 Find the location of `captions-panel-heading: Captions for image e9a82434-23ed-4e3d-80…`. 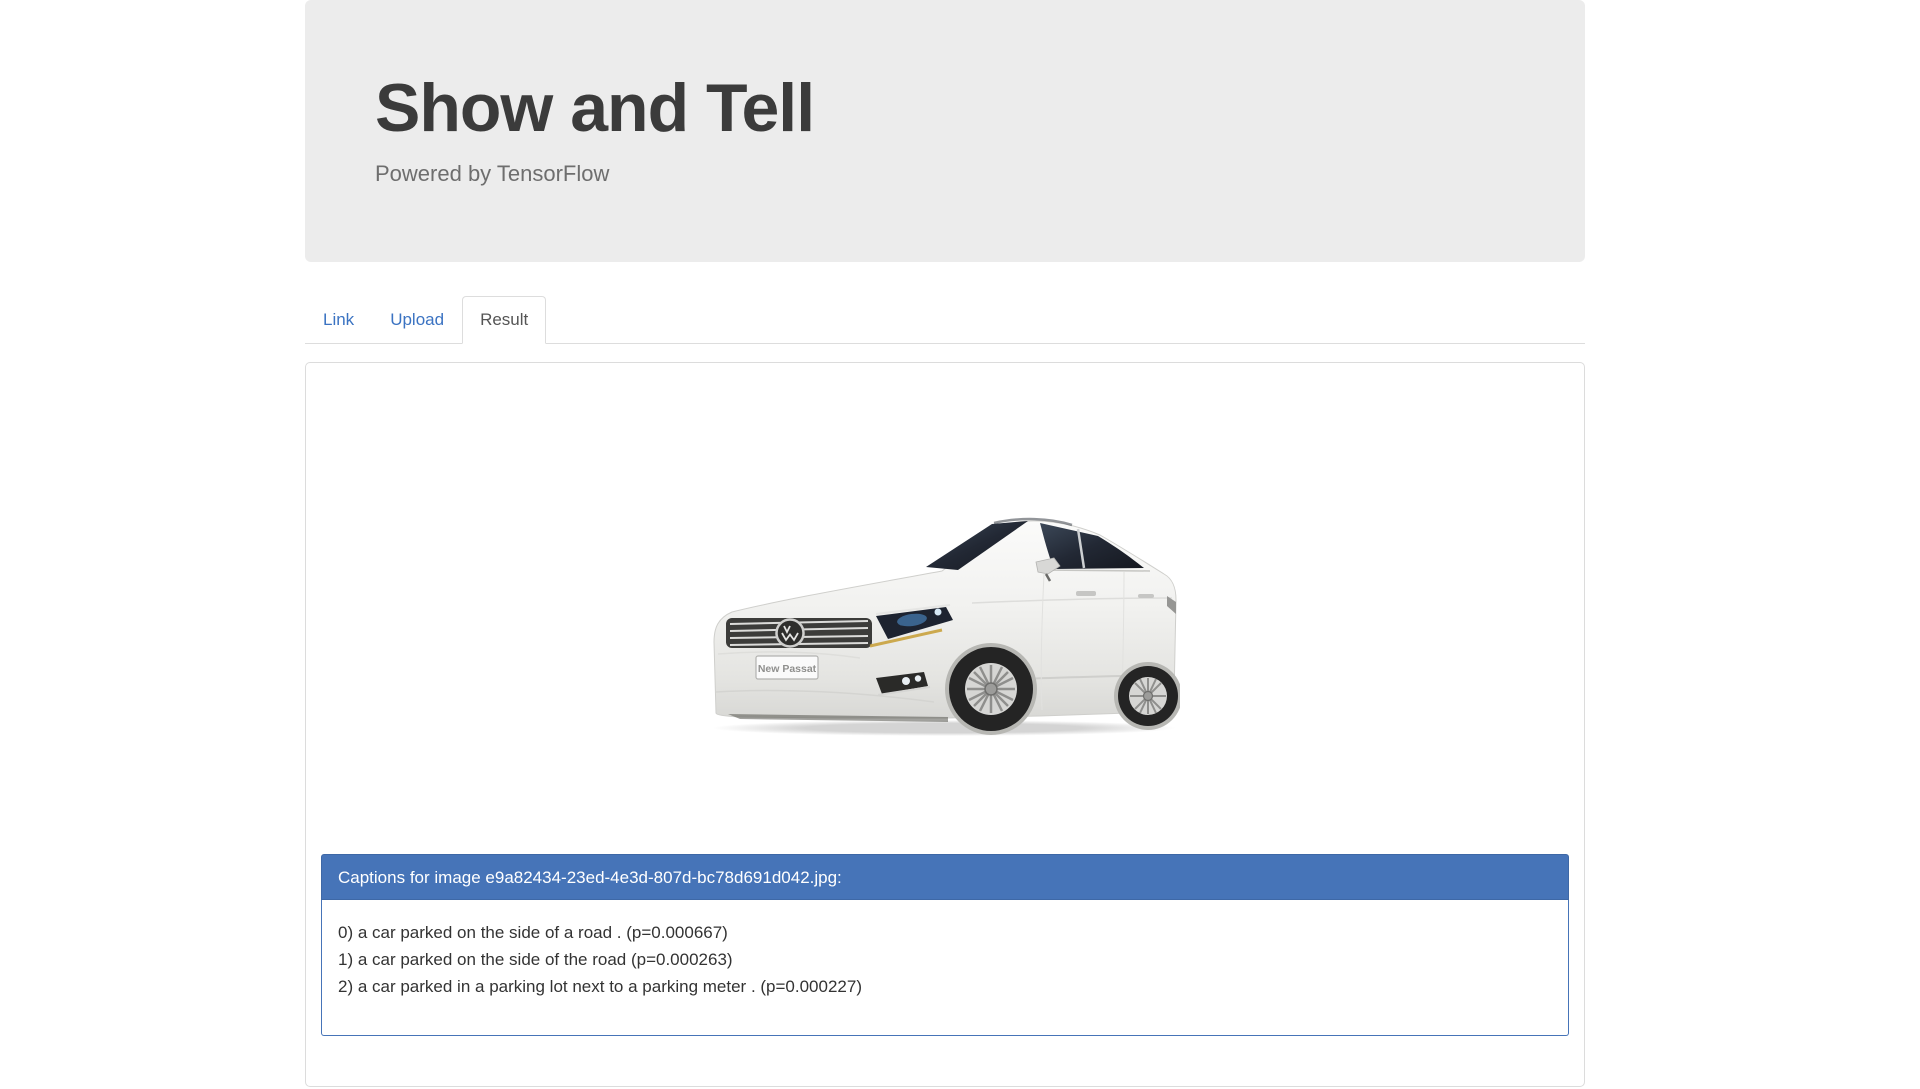

captions-panel-heading: Captions for image e9a82434-23ed-4e3d-80… is located at coordinates (945, 877).